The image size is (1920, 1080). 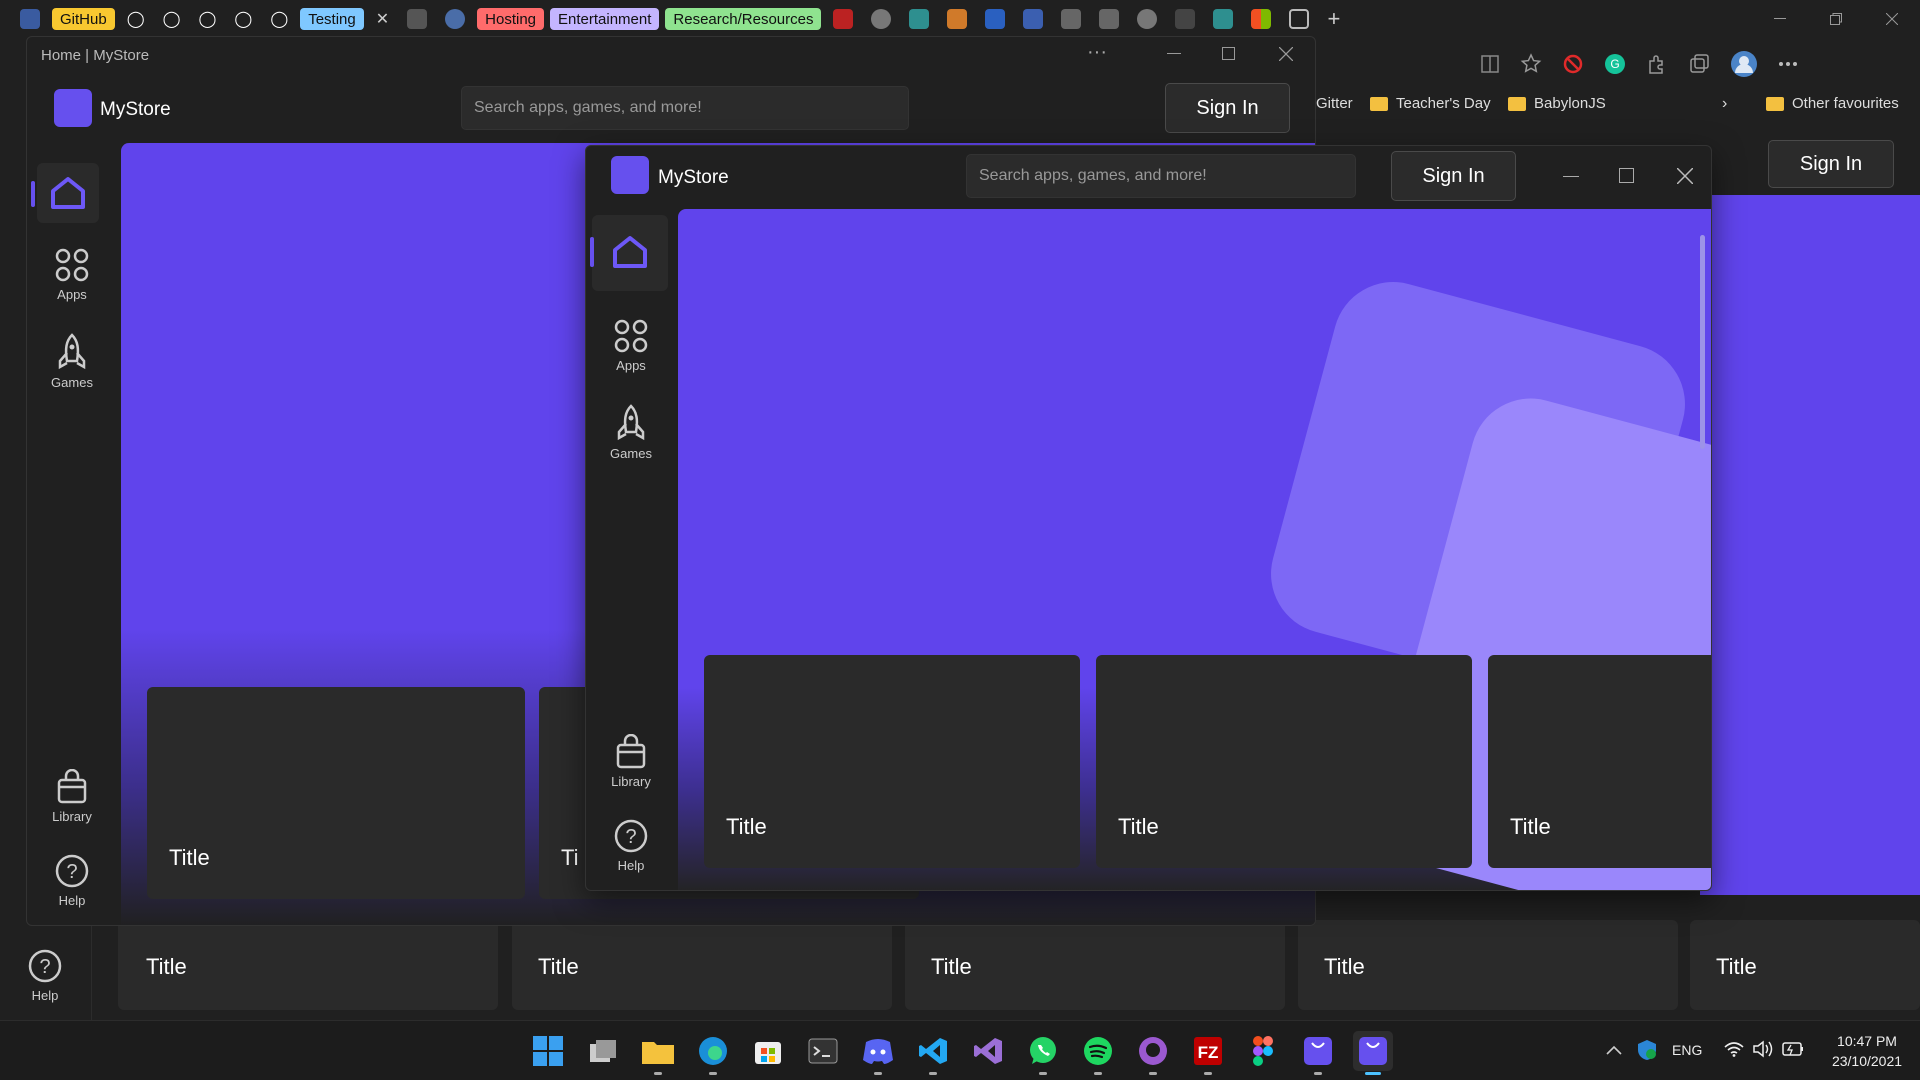 I want to click on taskbar-mystore, so click(x=1318, y=1053).